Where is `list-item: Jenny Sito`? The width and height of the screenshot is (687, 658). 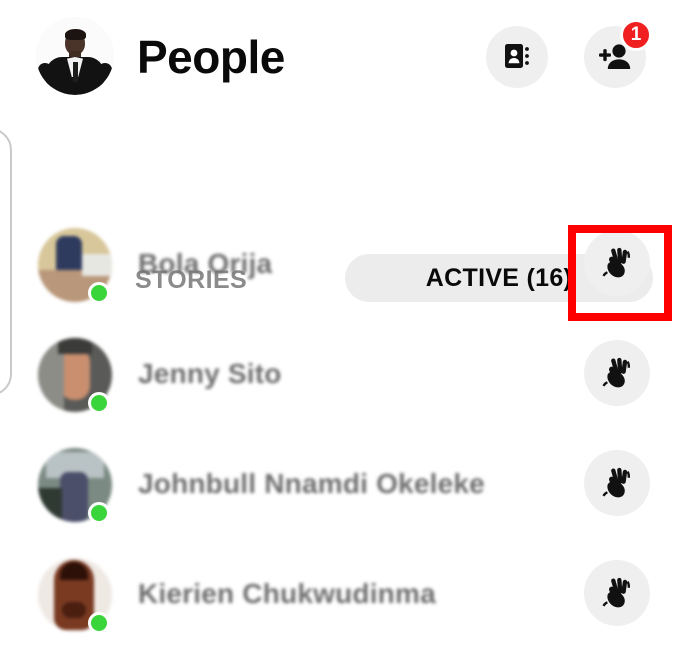 list-item: Jenny Sito is located at coordinates (210, 373).